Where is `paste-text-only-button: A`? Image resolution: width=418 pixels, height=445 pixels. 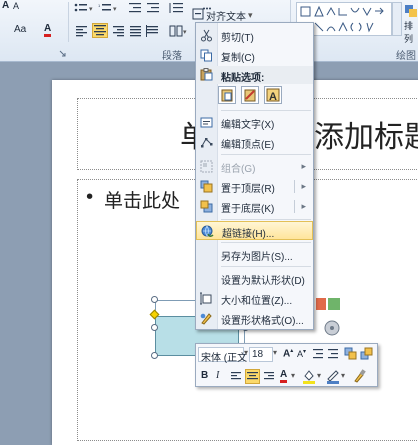 paste-text-only-button: A is located at coordinates (273, 95).